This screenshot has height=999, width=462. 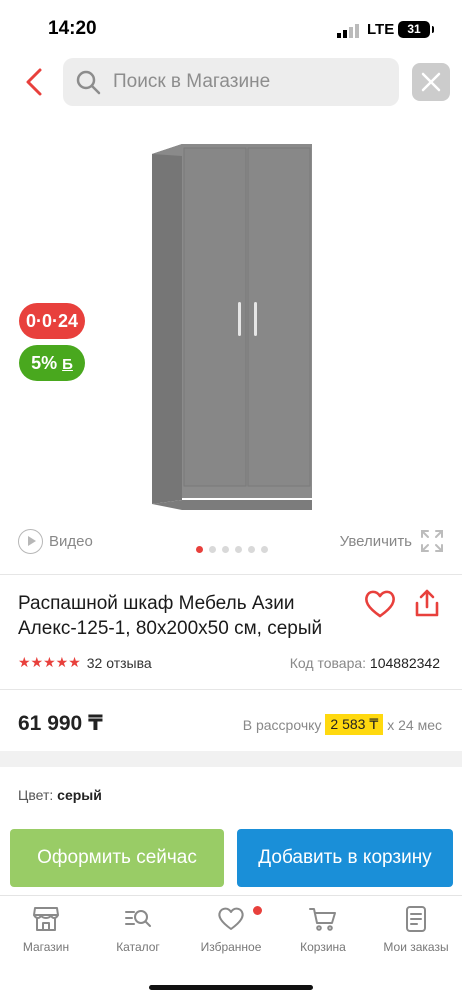 What do you see at coordinates (46, 947) in the screenshot?
I see `nav-label-store: Магазин` at bounding box center [46, 947].